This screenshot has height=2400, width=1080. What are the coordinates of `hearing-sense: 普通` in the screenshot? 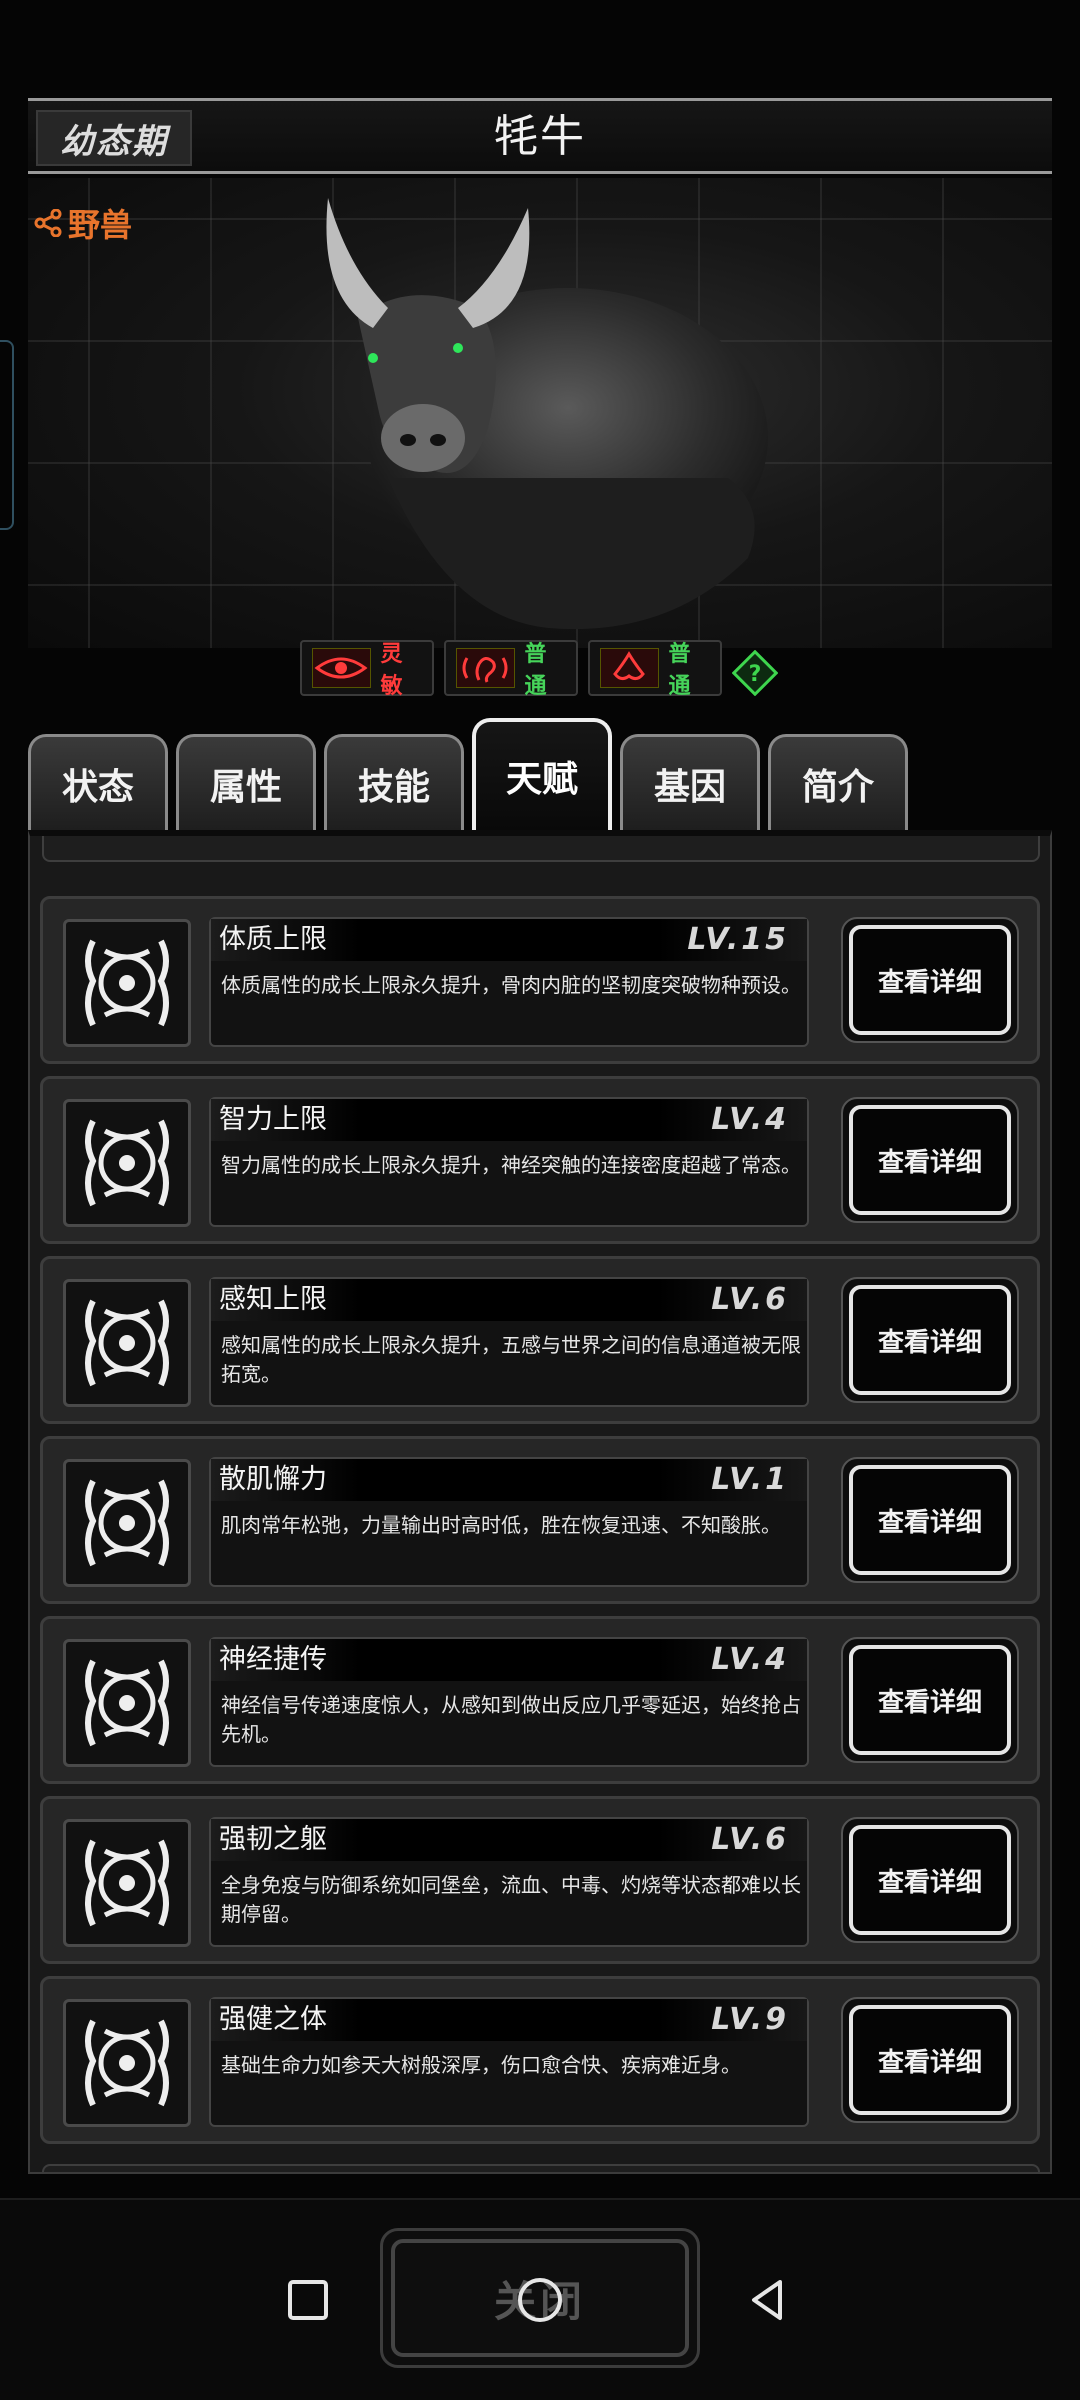 It's located at (511, 669).